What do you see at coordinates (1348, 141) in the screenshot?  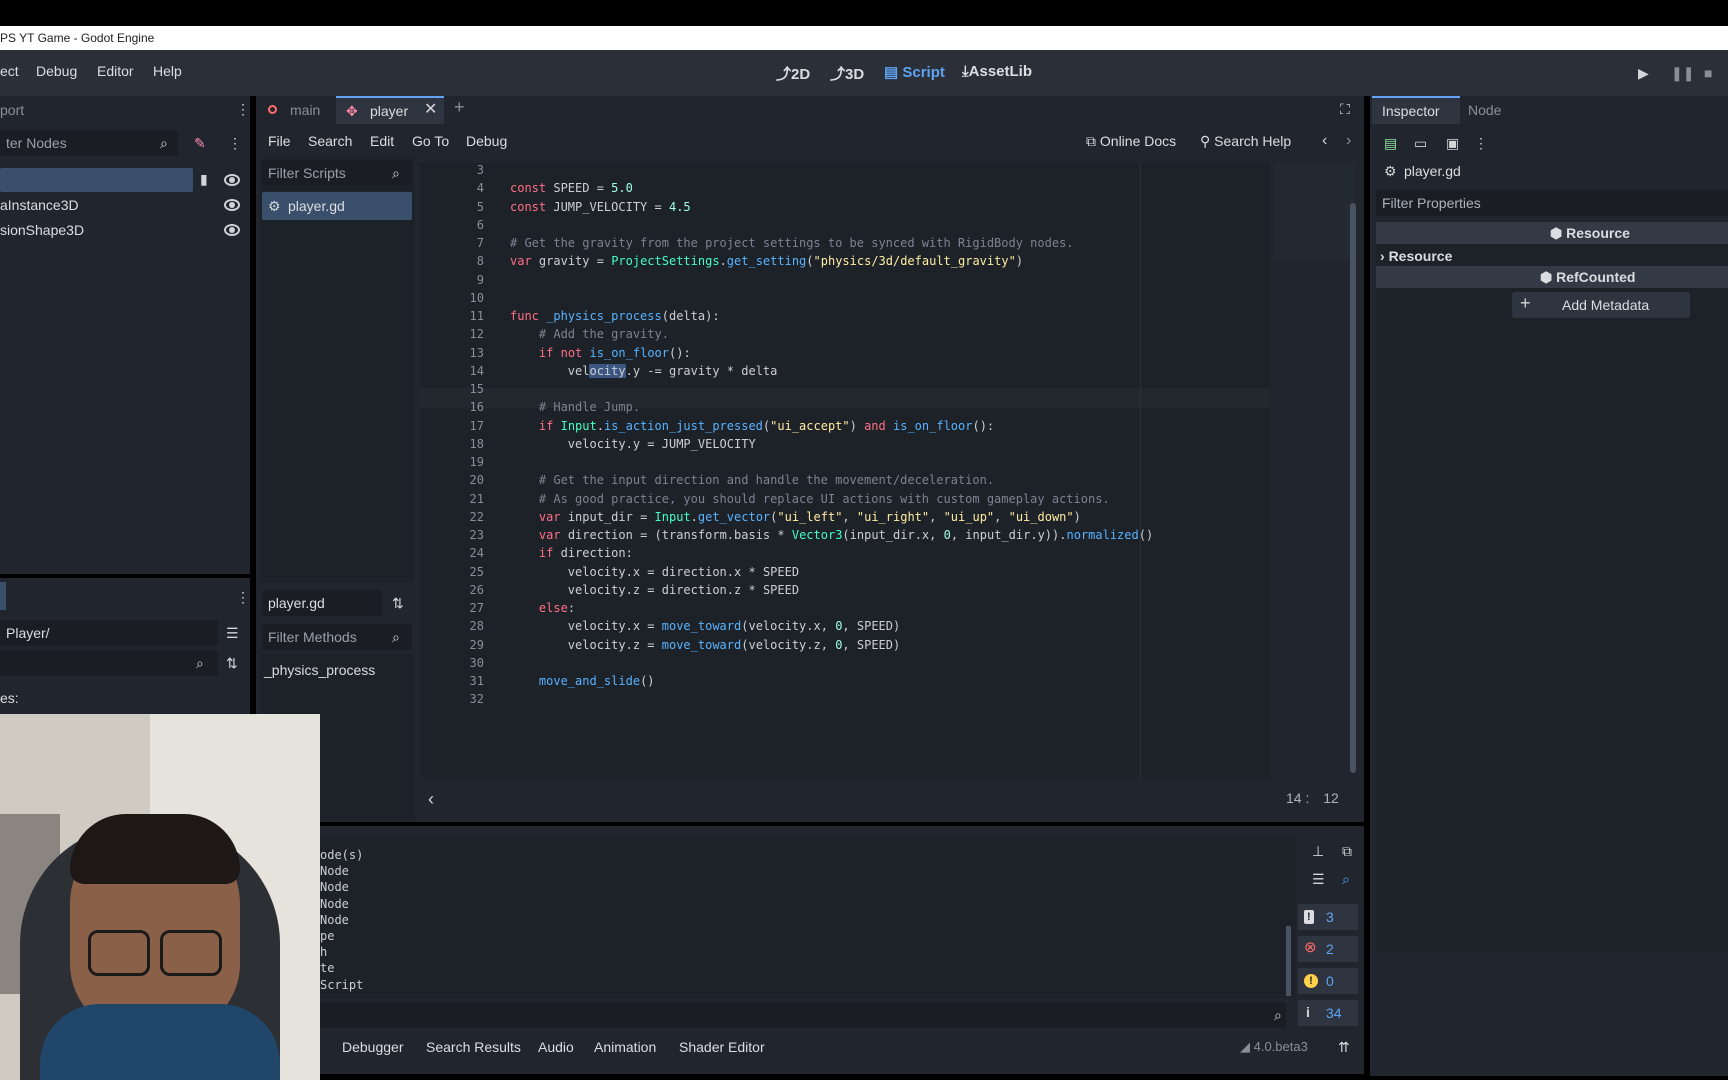 I see `chevron-right-icon: ›` at bounding box center [1348, 141].